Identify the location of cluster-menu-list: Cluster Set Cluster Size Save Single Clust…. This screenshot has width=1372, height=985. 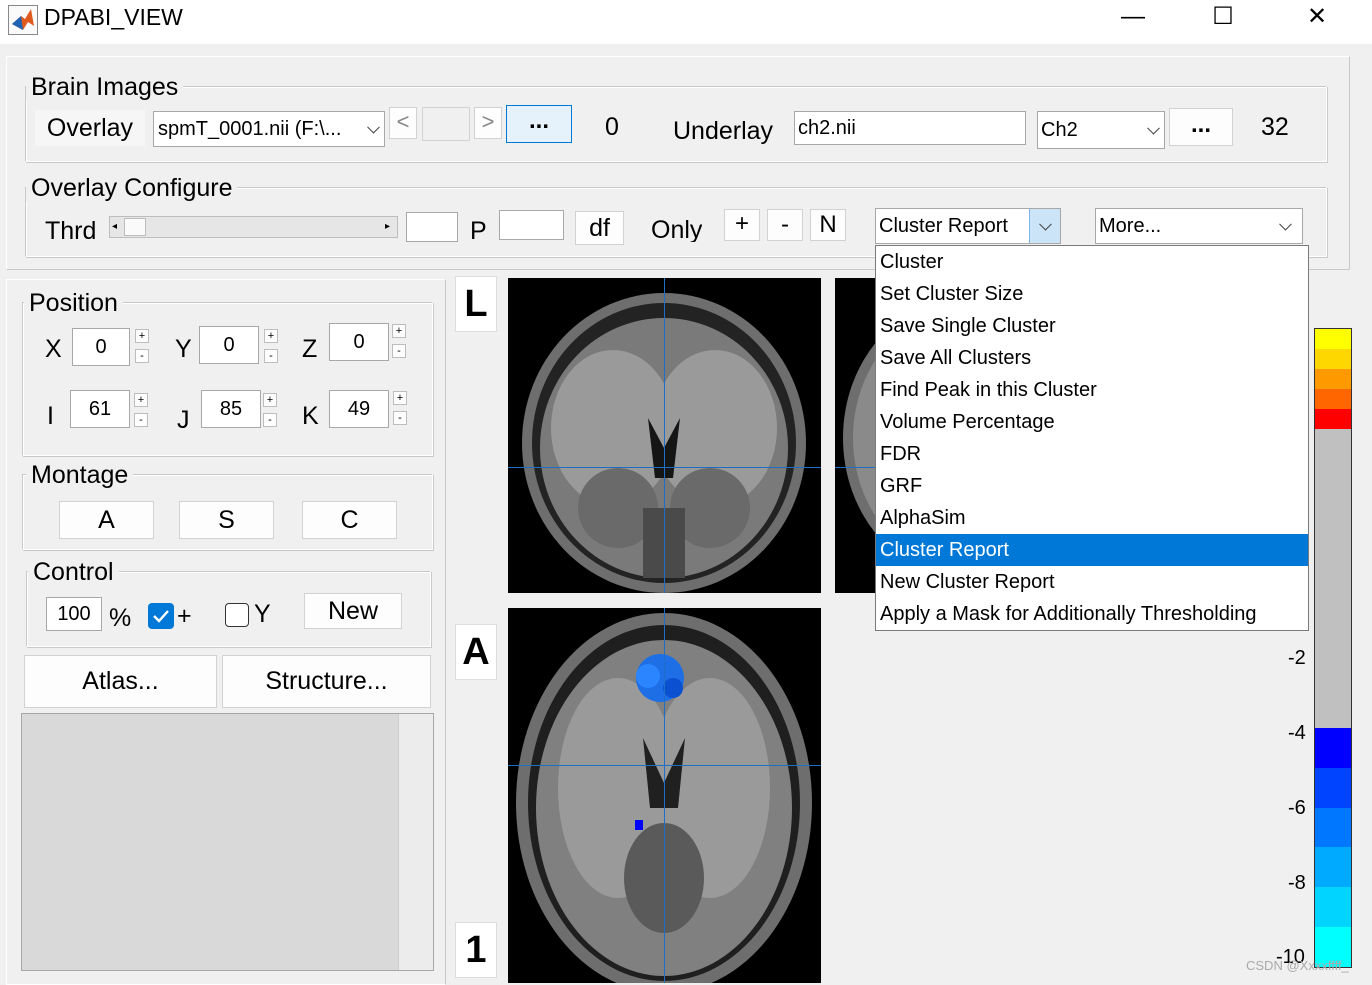
(1092, 438).